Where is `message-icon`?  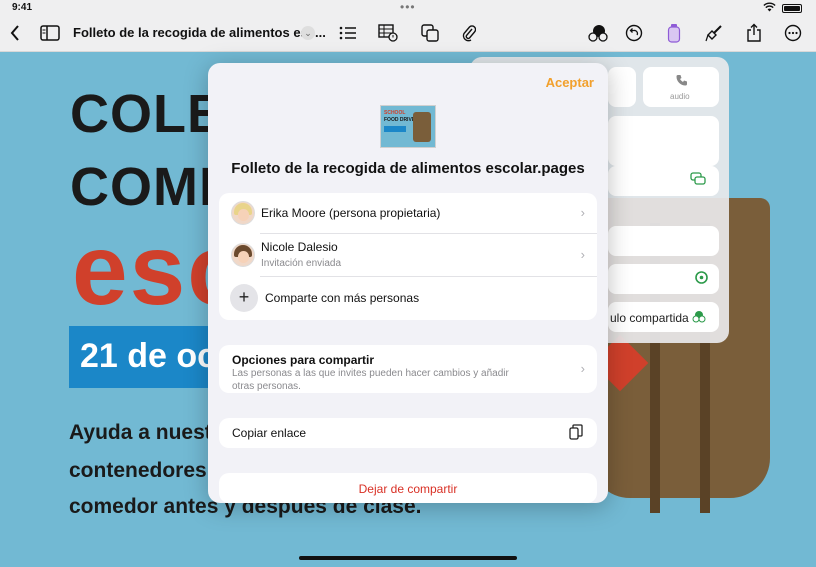 message-icon is located at coordinates (698, 180).